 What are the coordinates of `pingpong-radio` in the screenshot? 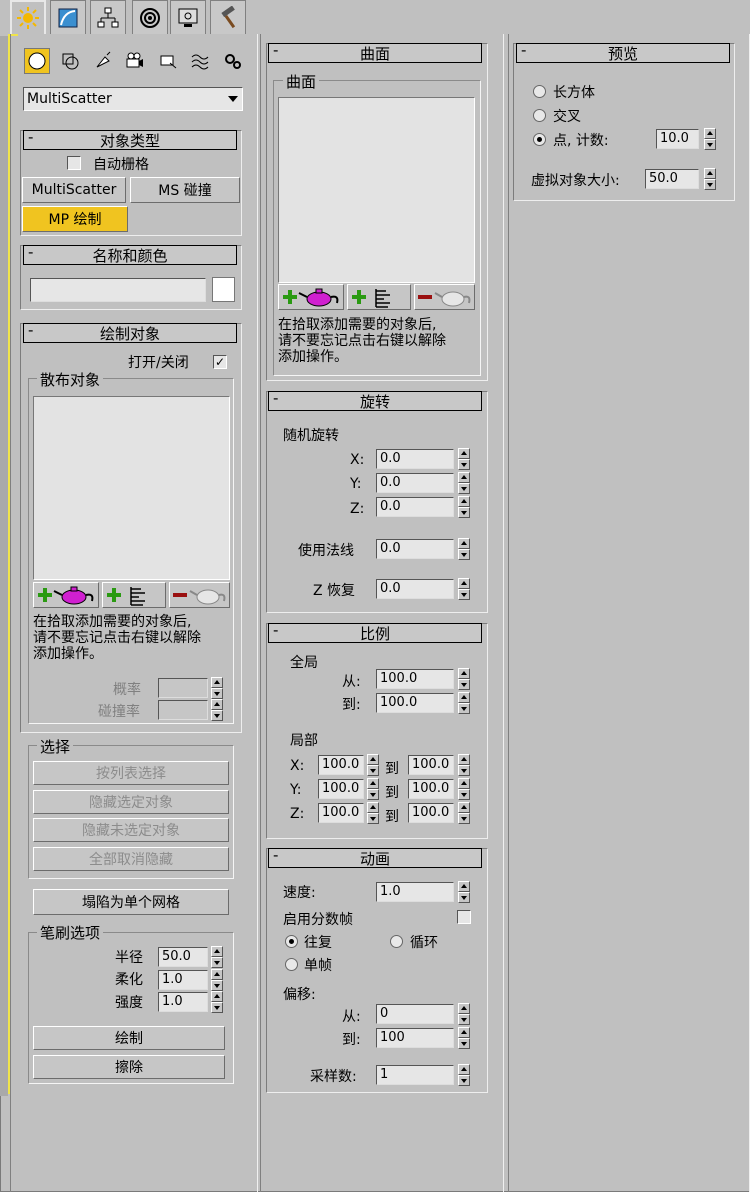 It's located at (291, 941).